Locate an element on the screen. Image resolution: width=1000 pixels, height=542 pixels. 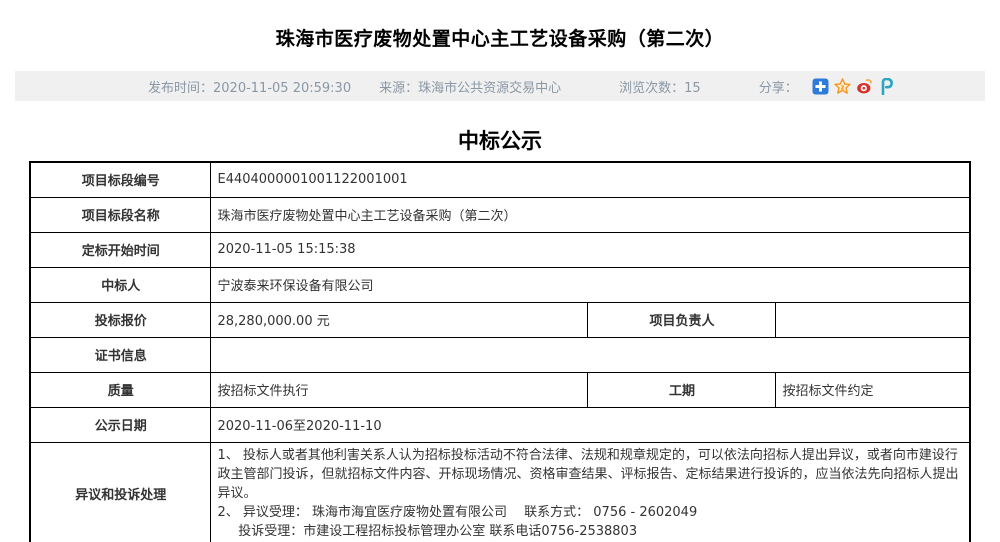
page-title: 珠海市医疗废物处置中心主工艺设备采购（第二次） is located at coordinates (500, 39).